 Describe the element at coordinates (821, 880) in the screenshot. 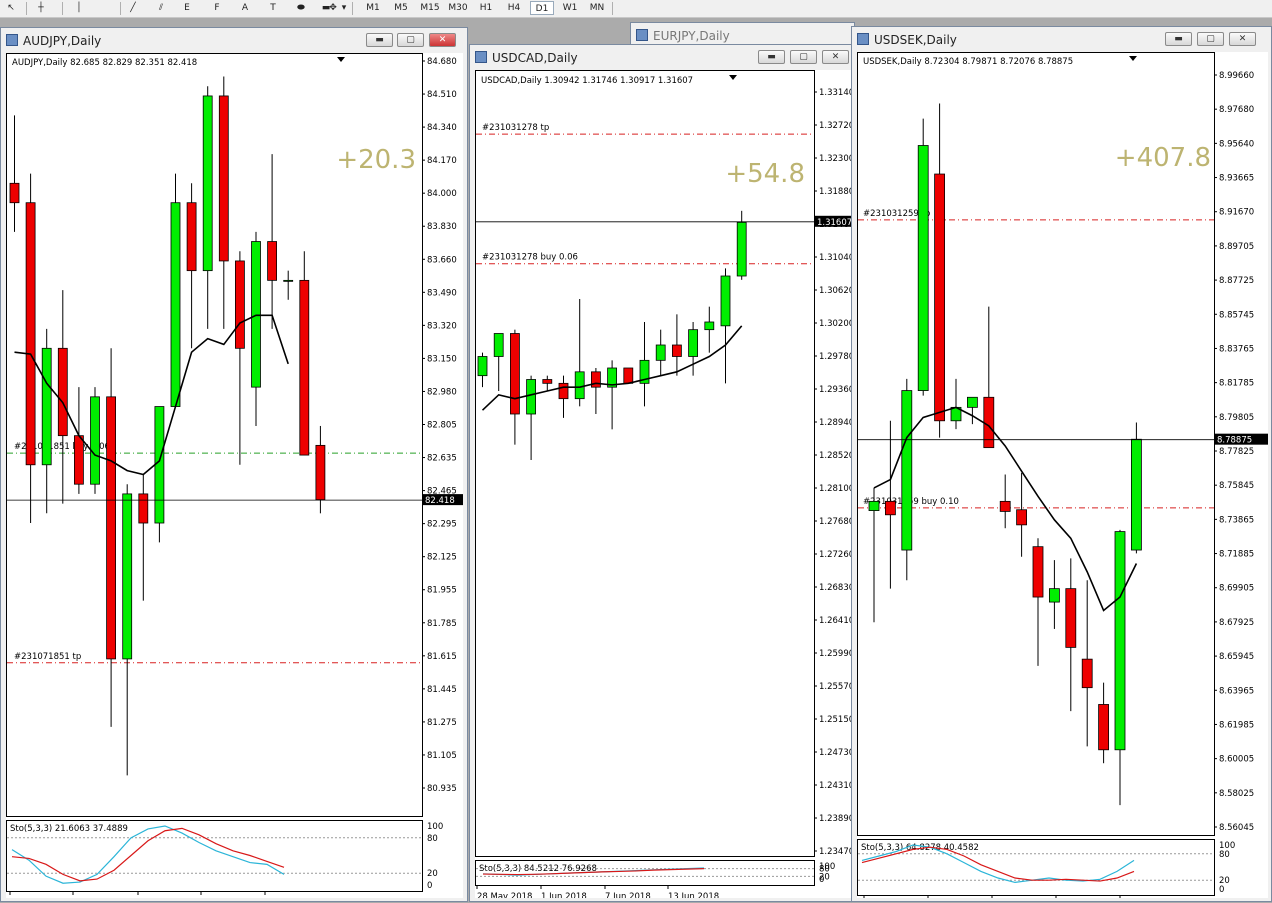

I see `stochastic-level-label: 0` at that location.